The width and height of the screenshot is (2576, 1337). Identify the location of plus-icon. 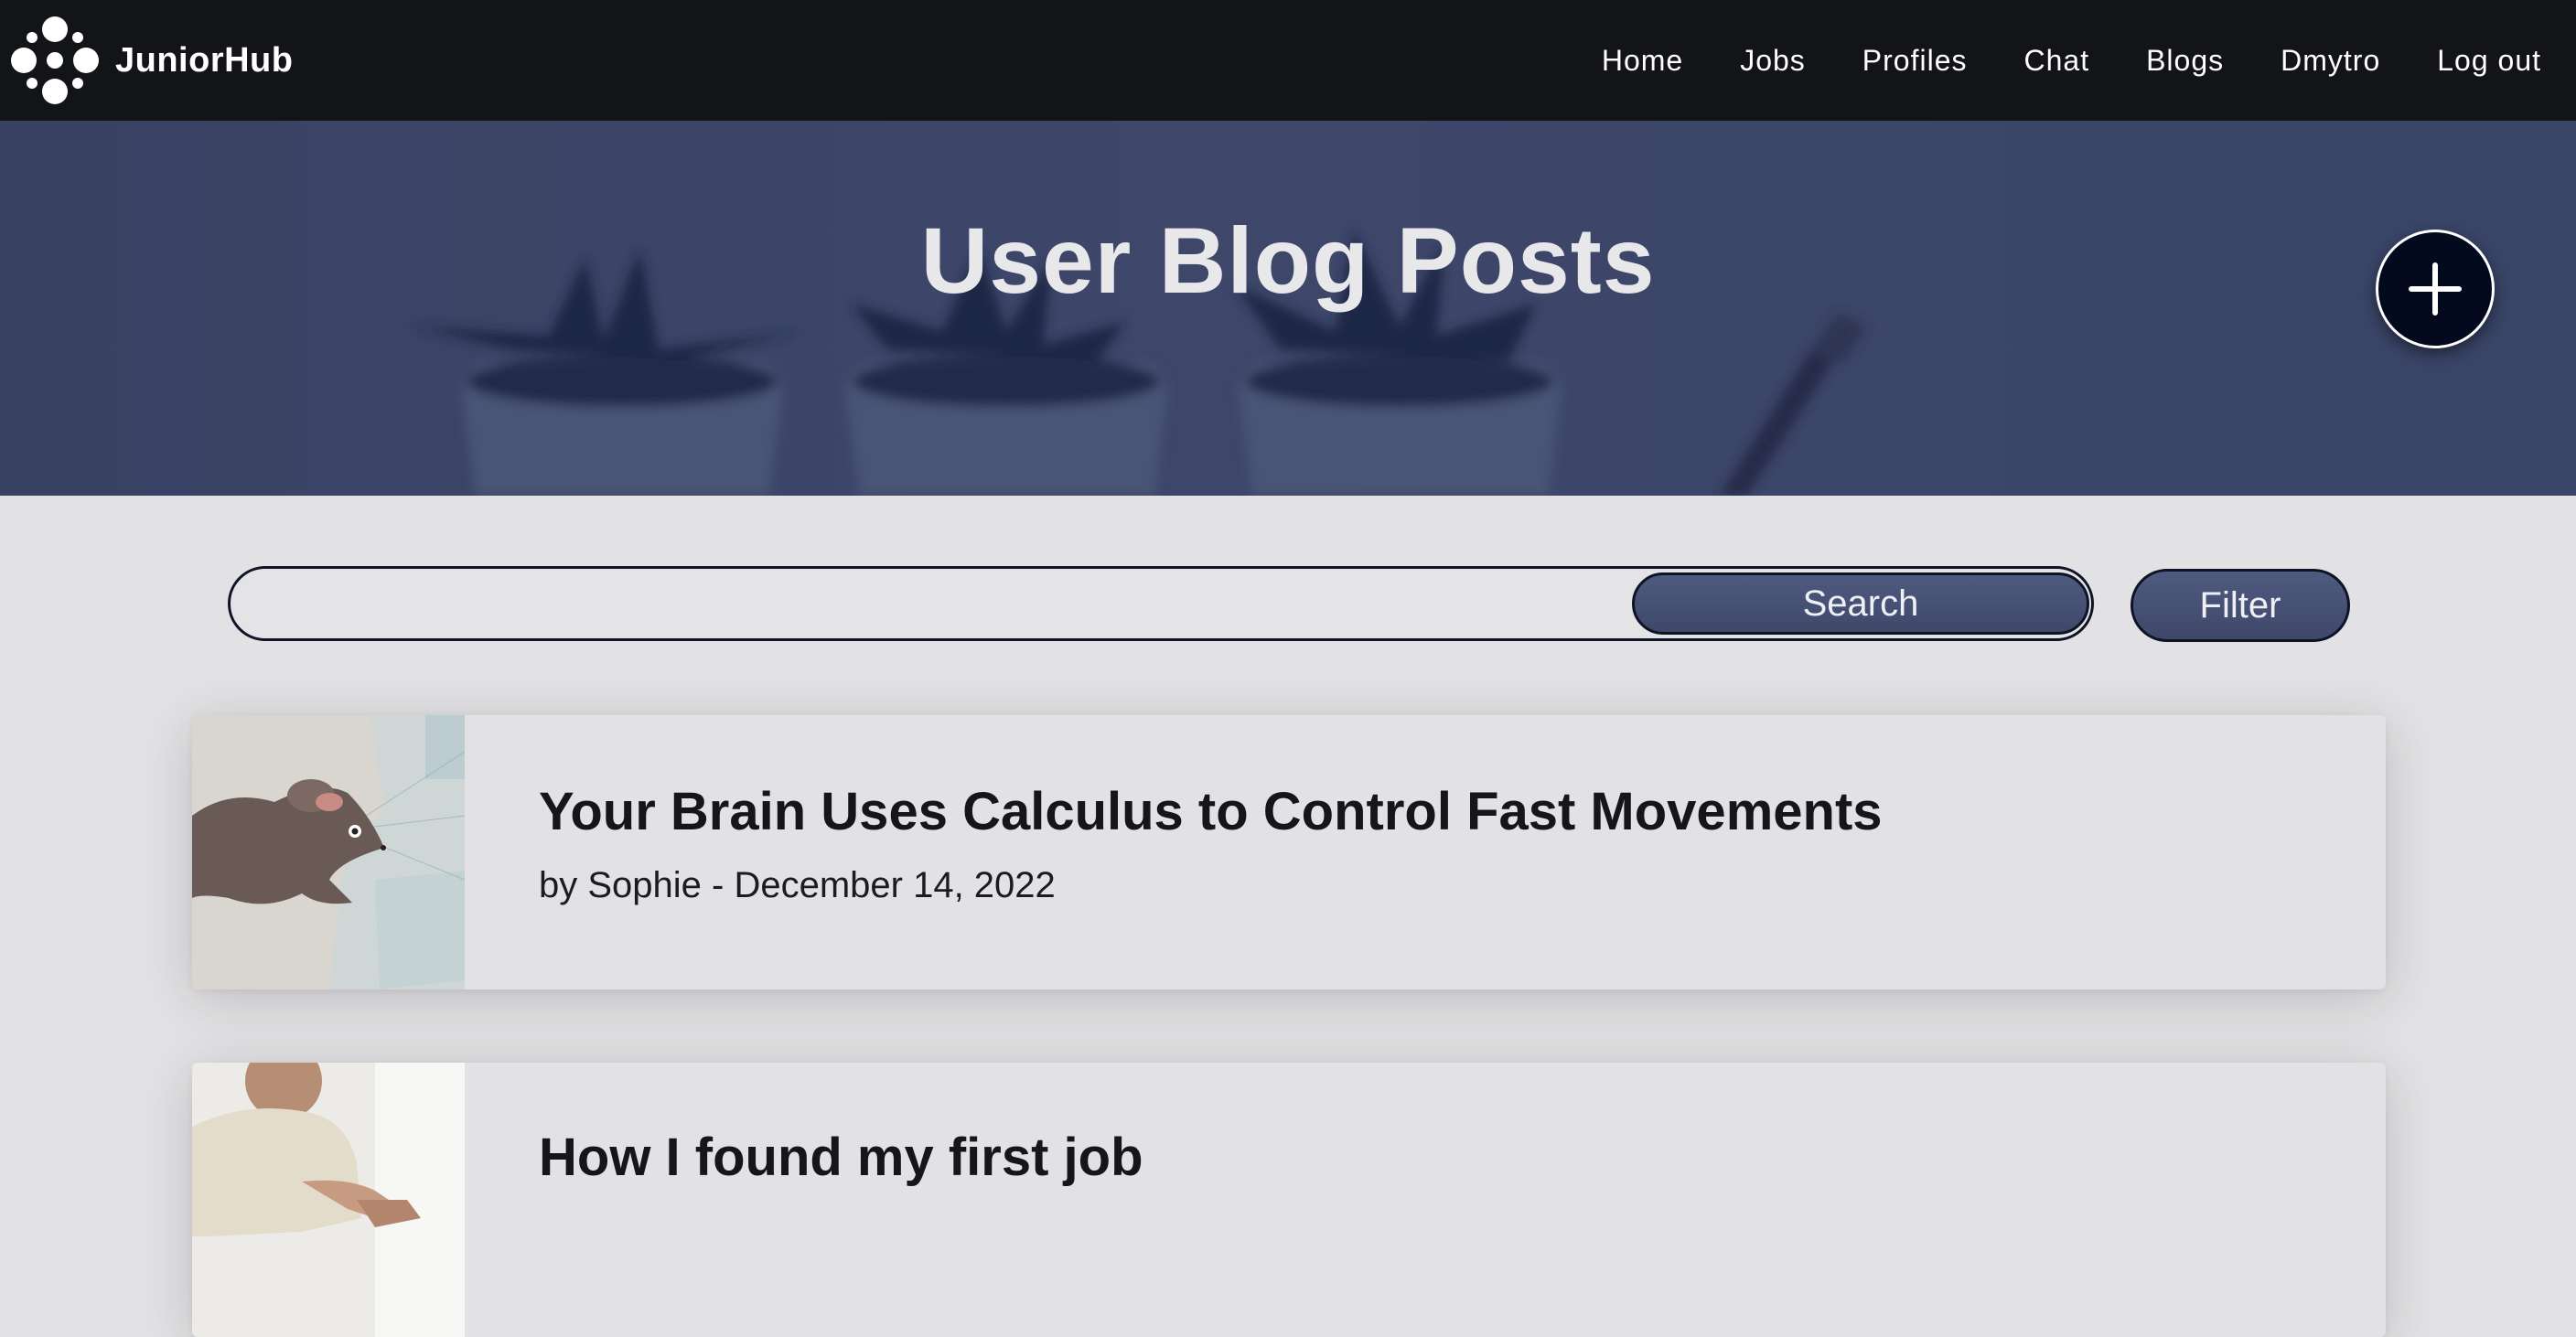
(2435, 289).